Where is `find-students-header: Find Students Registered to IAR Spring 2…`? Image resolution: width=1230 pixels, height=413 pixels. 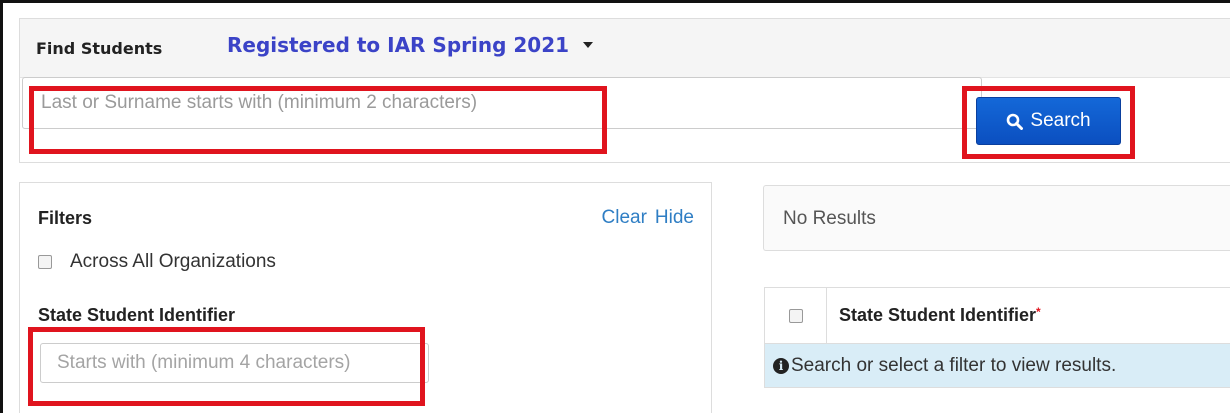
find-students-header: Find Students Registered to IAR Spring 2… is located at coordinates (625, 48).